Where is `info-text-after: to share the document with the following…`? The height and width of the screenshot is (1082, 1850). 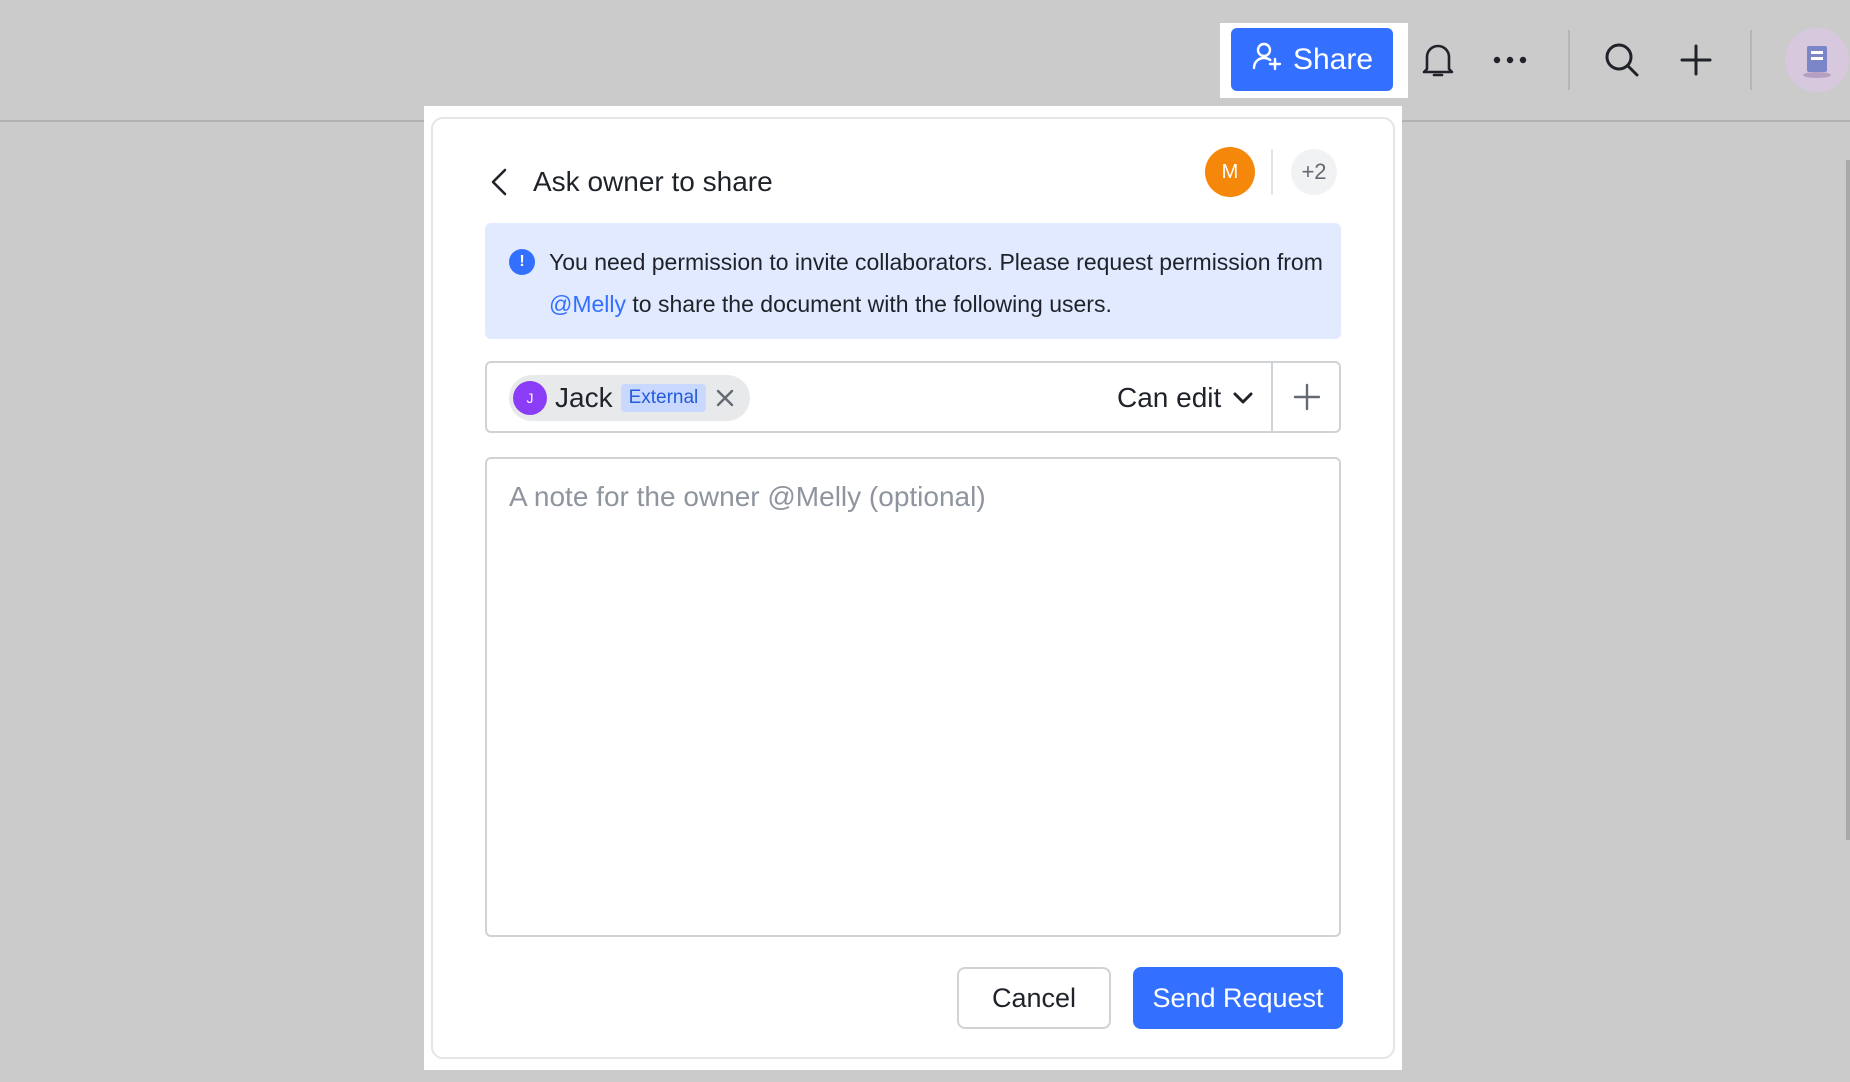 info-text-after: to share the document with the following… is located at coordinates (869, 304).